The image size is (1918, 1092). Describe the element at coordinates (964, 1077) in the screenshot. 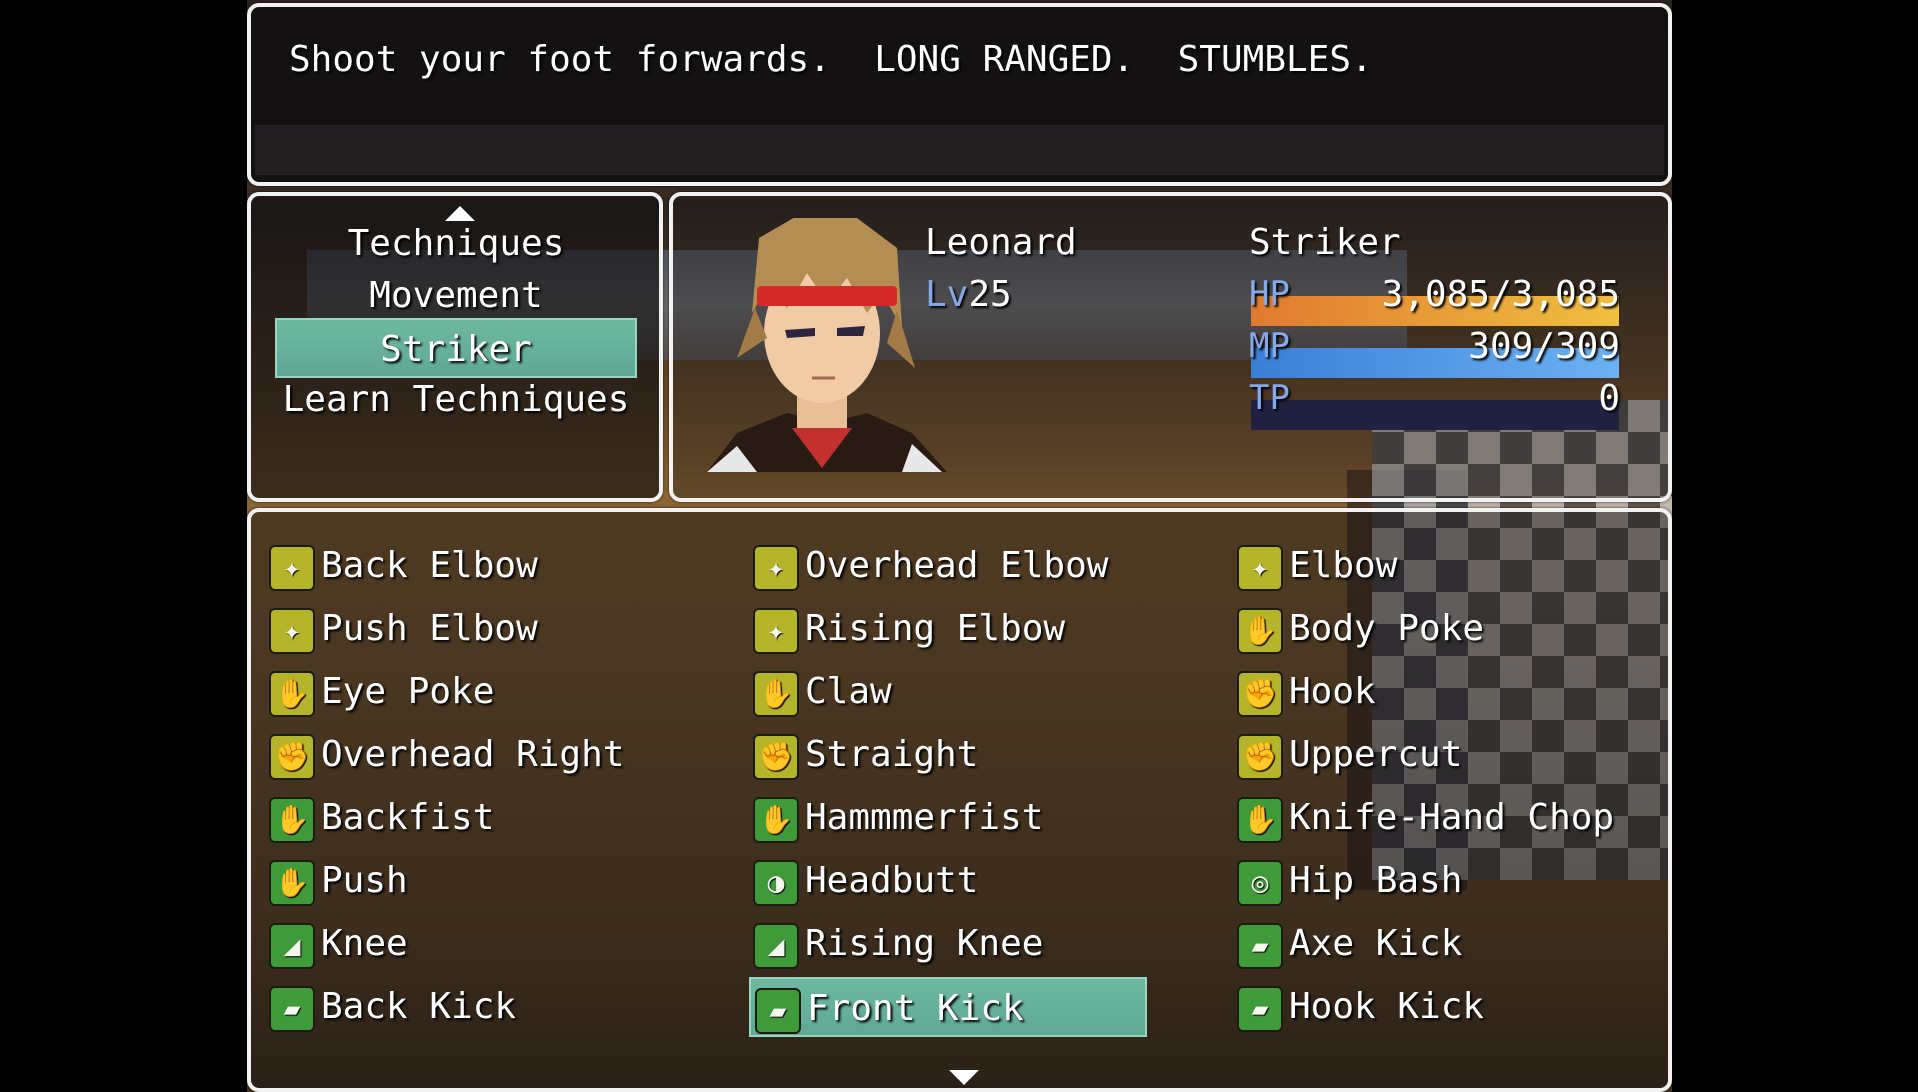

I see `scroll-down-arrow-icon` at that location.